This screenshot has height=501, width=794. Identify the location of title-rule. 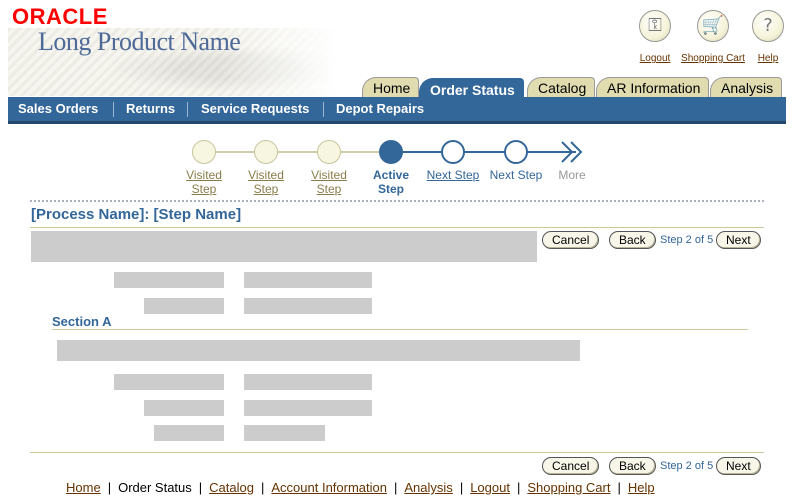
(397, 227).